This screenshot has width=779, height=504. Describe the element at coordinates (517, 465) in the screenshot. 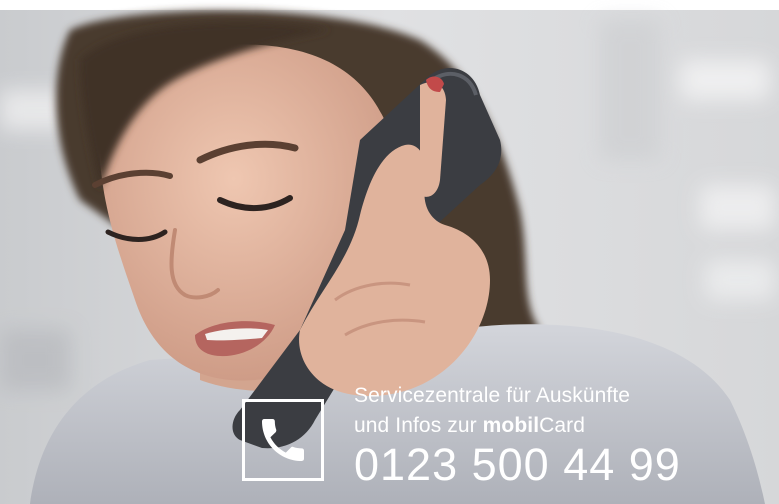

I see `phone-number: 0123 500 44 99` at that location.